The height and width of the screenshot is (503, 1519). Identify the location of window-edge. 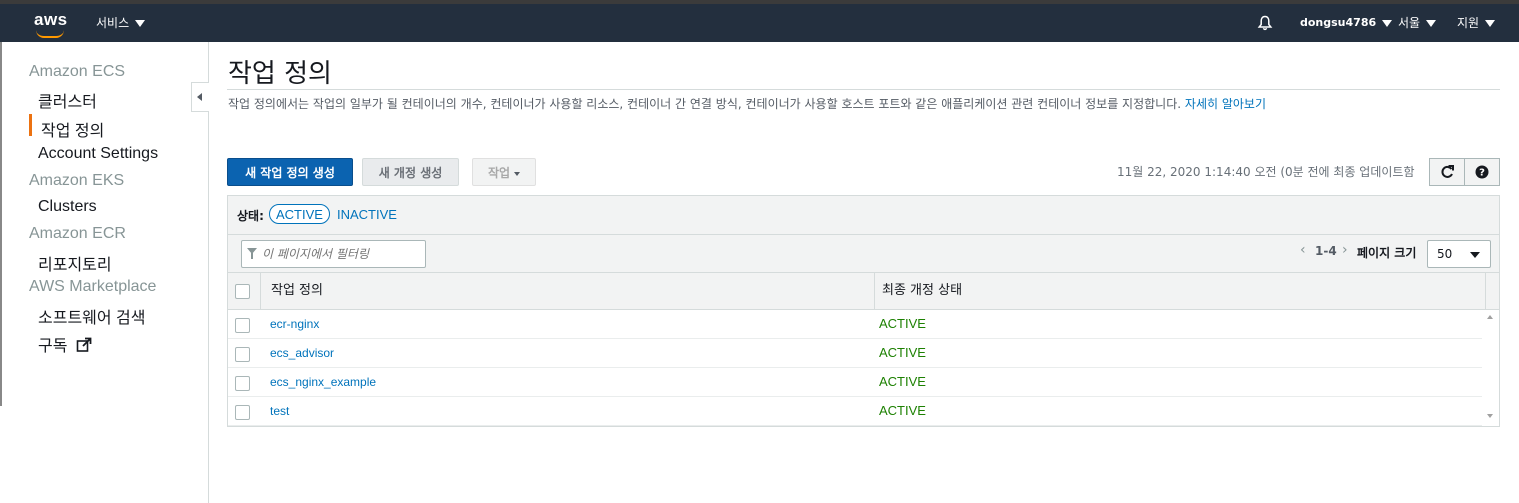
(1, 224).